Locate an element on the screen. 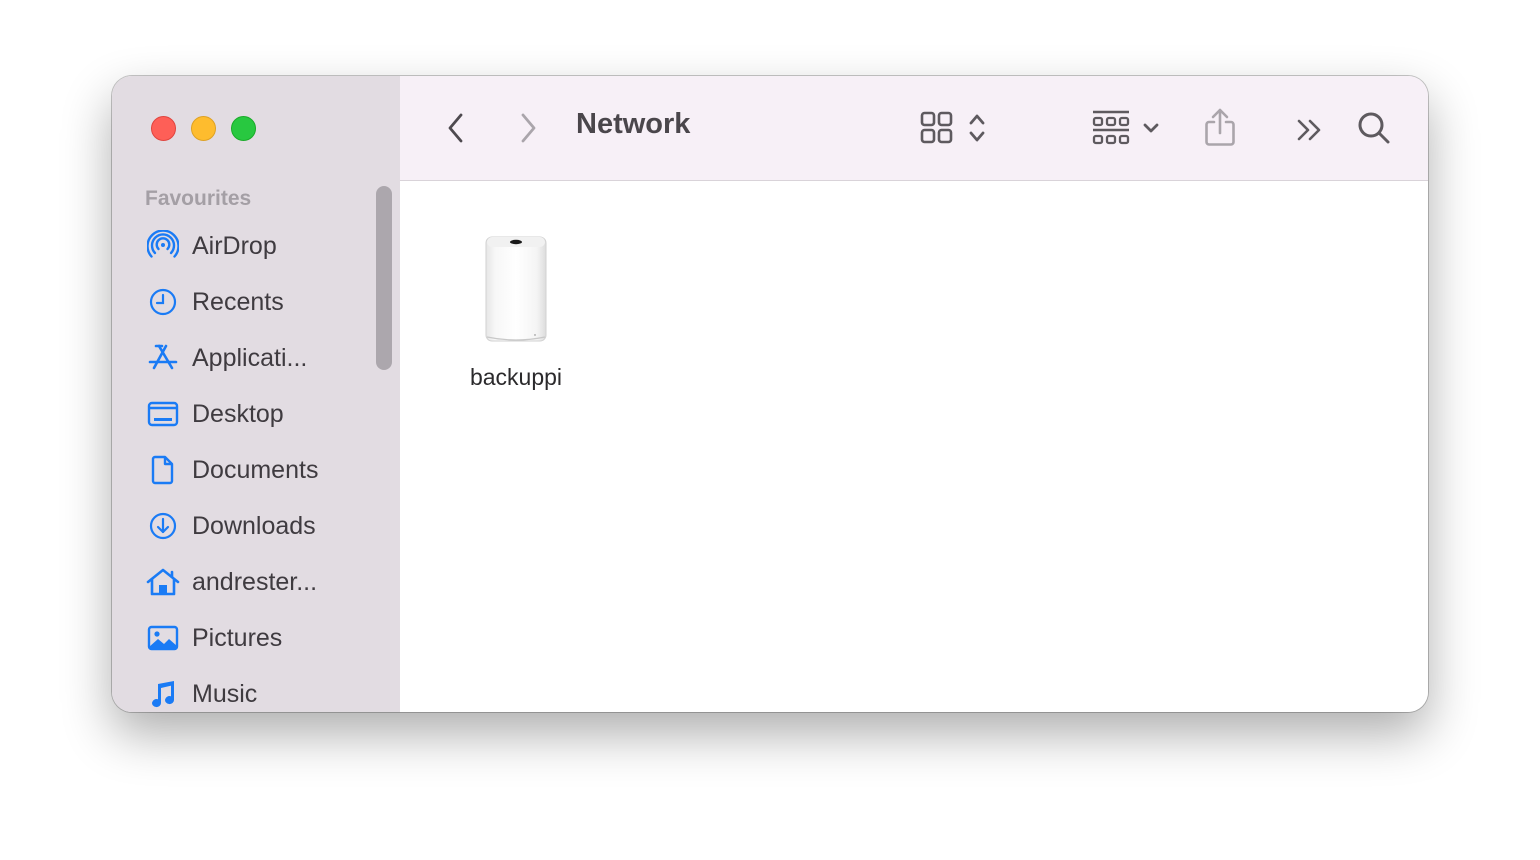 The height and width of the screenshot is (860, 1540). search-icon is located at coordinates (1374, 128).